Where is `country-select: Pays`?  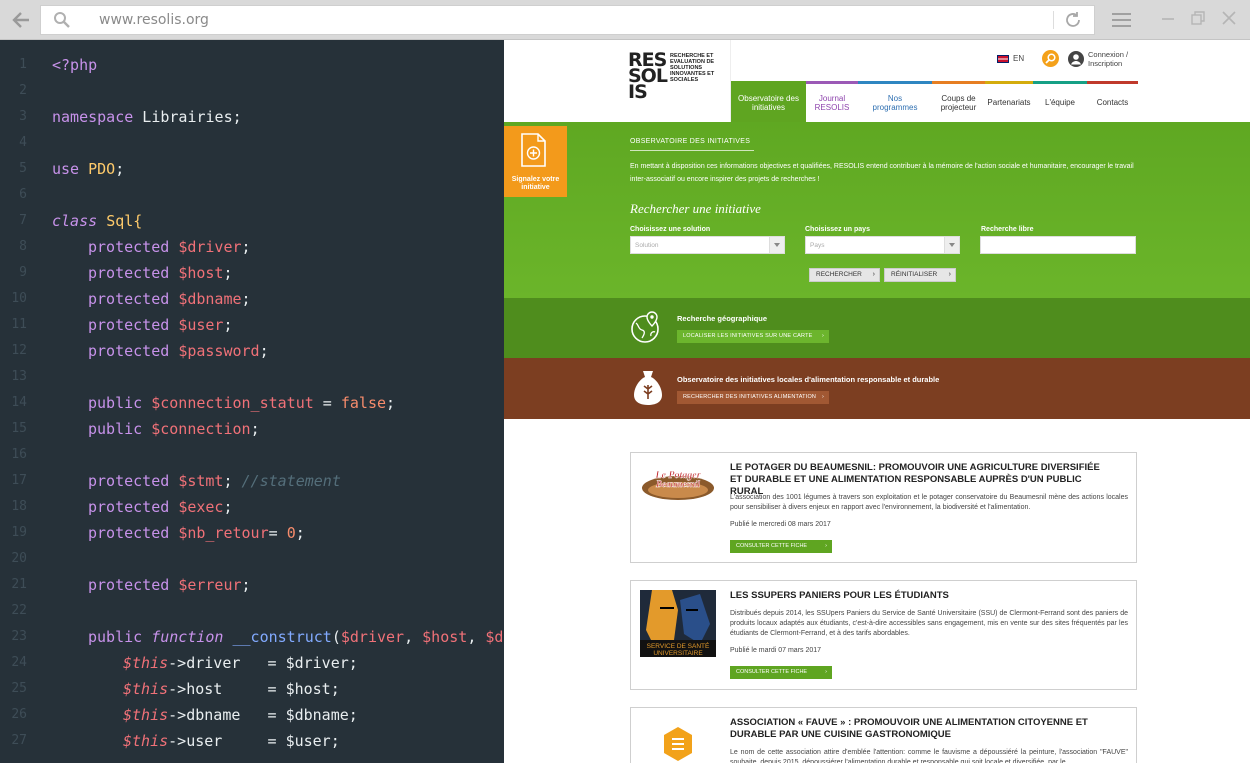 country-select: Pays is located at coordinates (882, 245).